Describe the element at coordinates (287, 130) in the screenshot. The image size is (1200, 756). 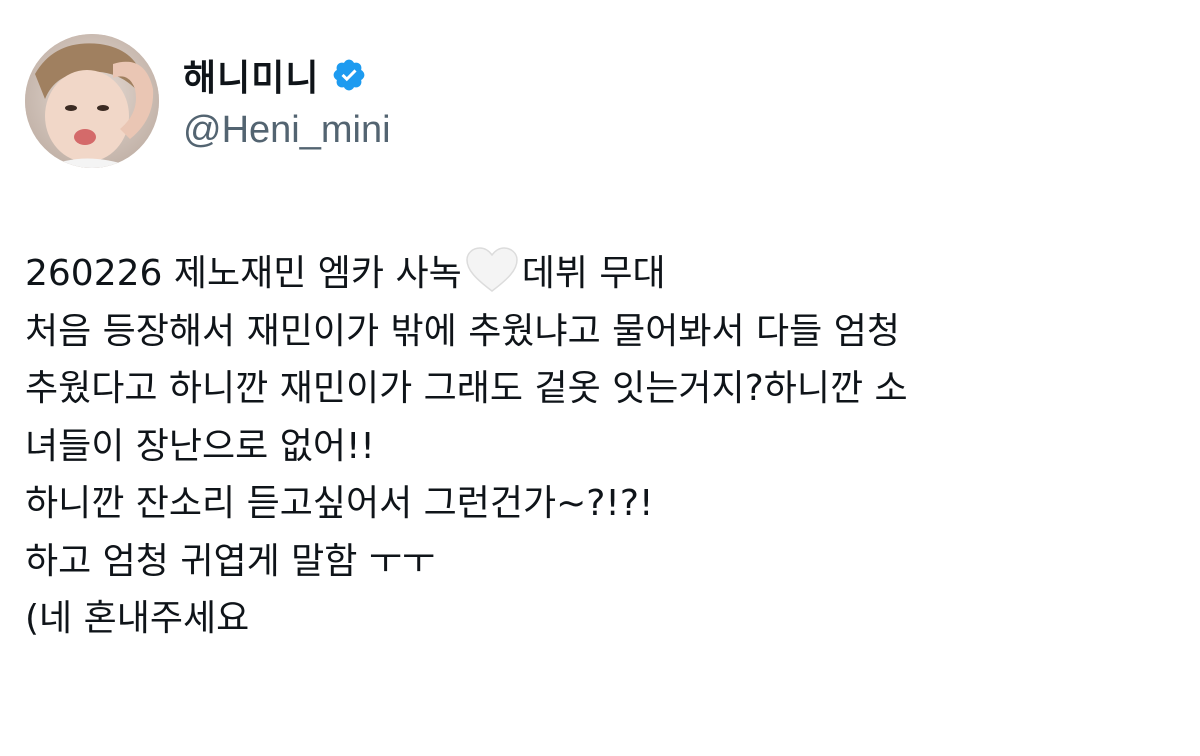
I see `handle: @Heni_mini` at that location.